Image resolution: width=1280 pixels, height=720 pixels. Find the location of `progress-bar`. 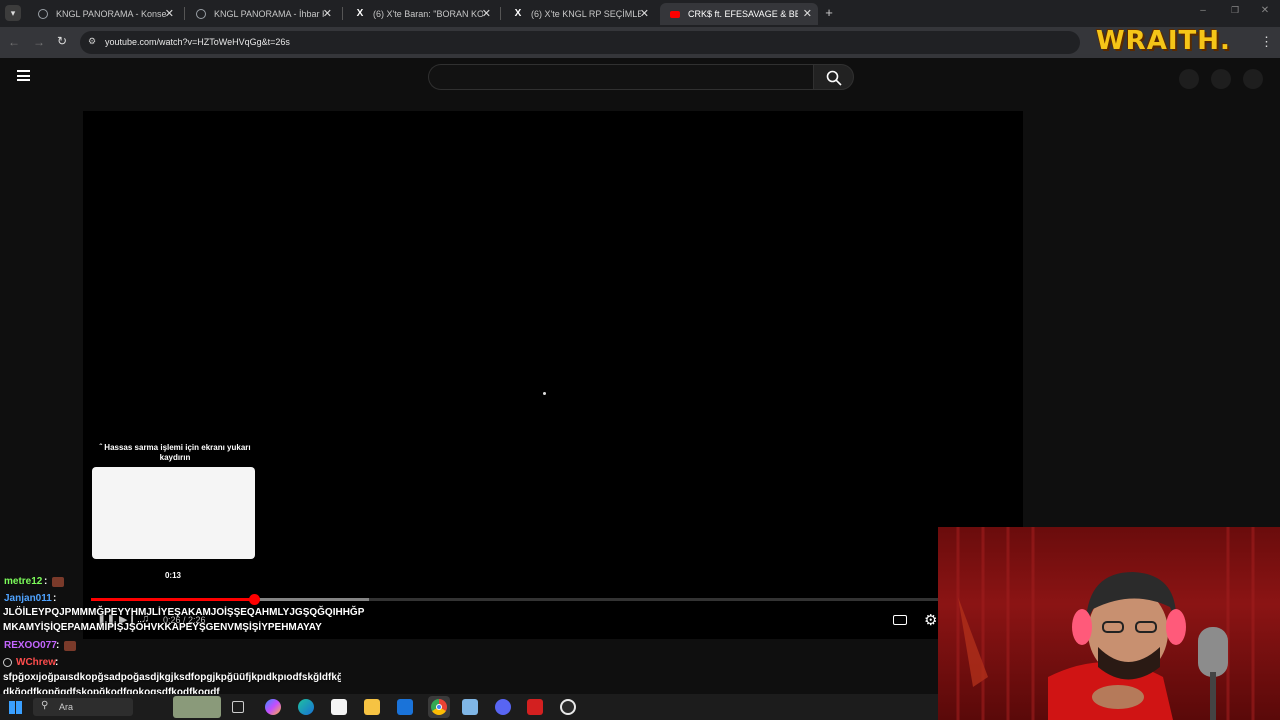

progress-bar is located at coordinates (553, 599).